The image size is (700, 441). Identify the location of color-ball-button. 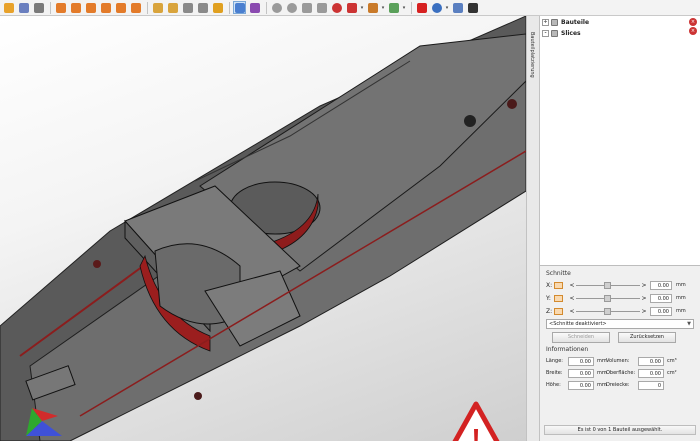
(336, 7).